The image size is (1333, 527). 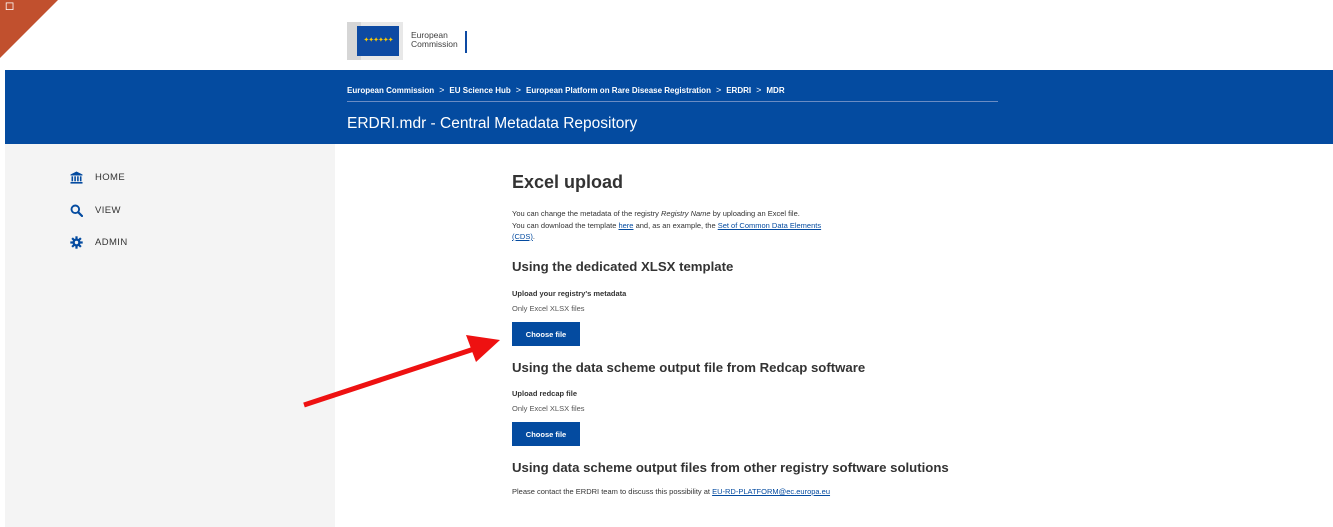 I want to click on breadcrumb-item-mdr: MDR, so click(x=775, y=90).